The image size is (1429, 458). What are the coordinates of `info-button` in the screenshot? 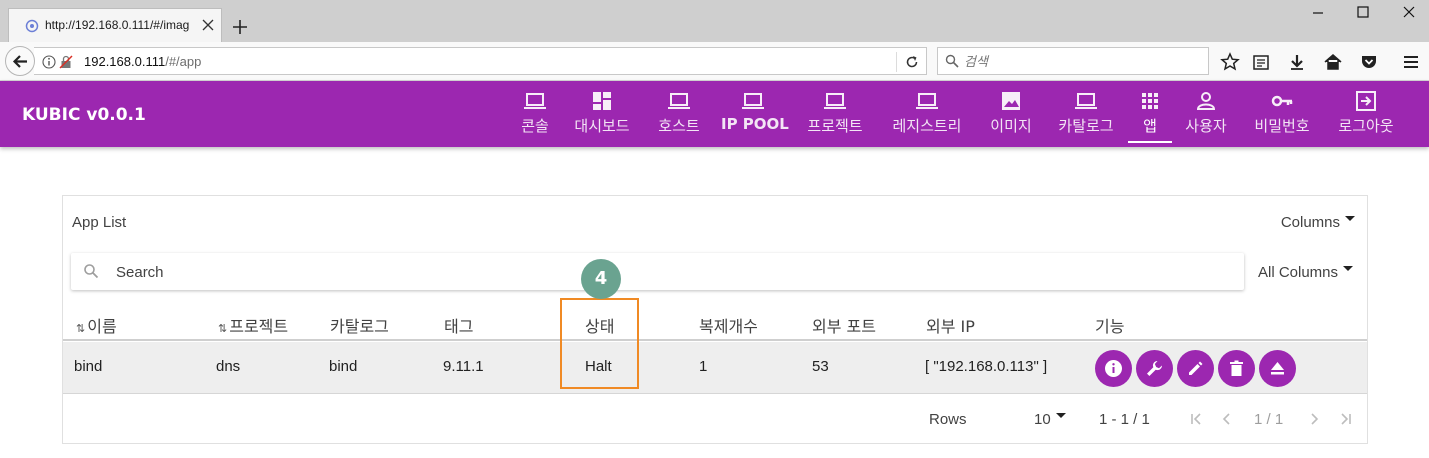 It's located at (1113, 368).